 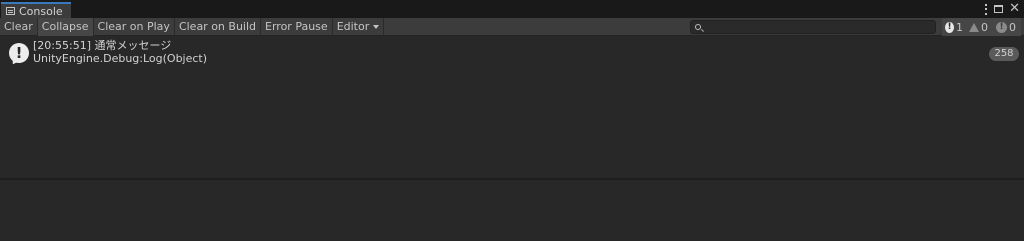 I want to click on console-icon, so click(x=10, y=11).